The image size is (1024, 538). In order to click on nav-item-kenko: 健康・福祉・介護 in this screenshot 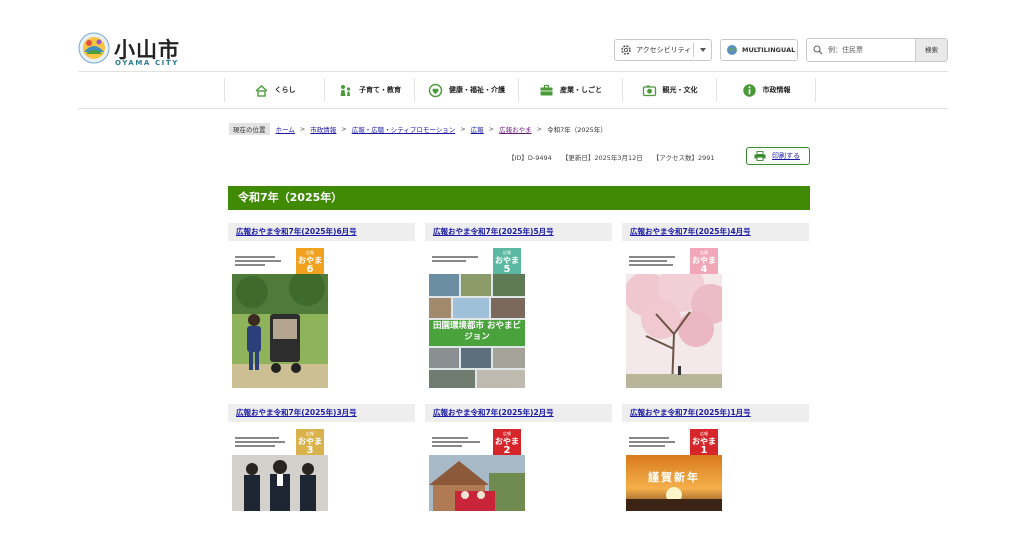, I will do `click(466, 90)`.